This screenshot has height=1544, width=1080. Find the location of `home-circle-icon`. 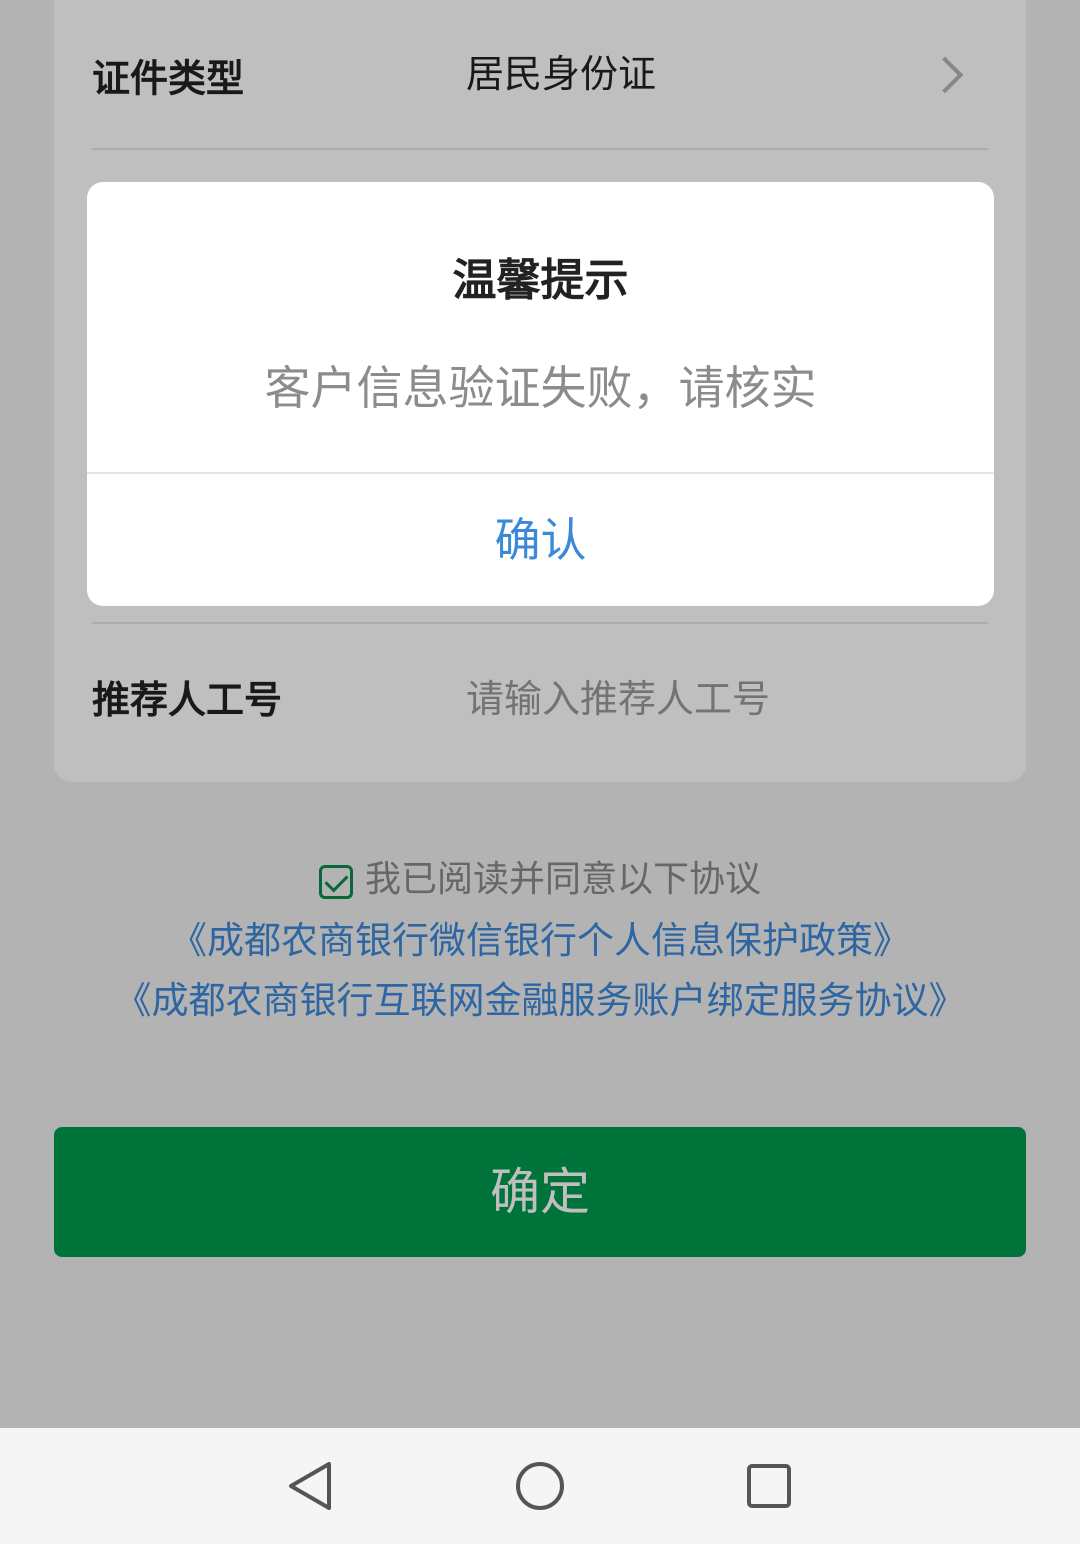

home-circle-icon is located at coordinates (540, 1486).